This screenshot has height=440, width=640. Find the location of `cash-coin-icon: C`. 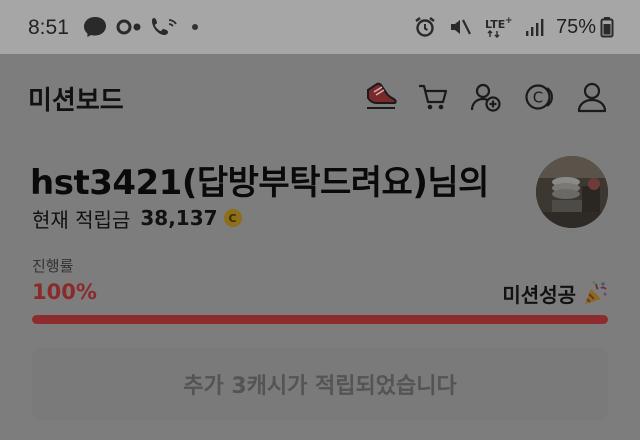

cash-coin-icon: C is located at coordinates (539, 97).